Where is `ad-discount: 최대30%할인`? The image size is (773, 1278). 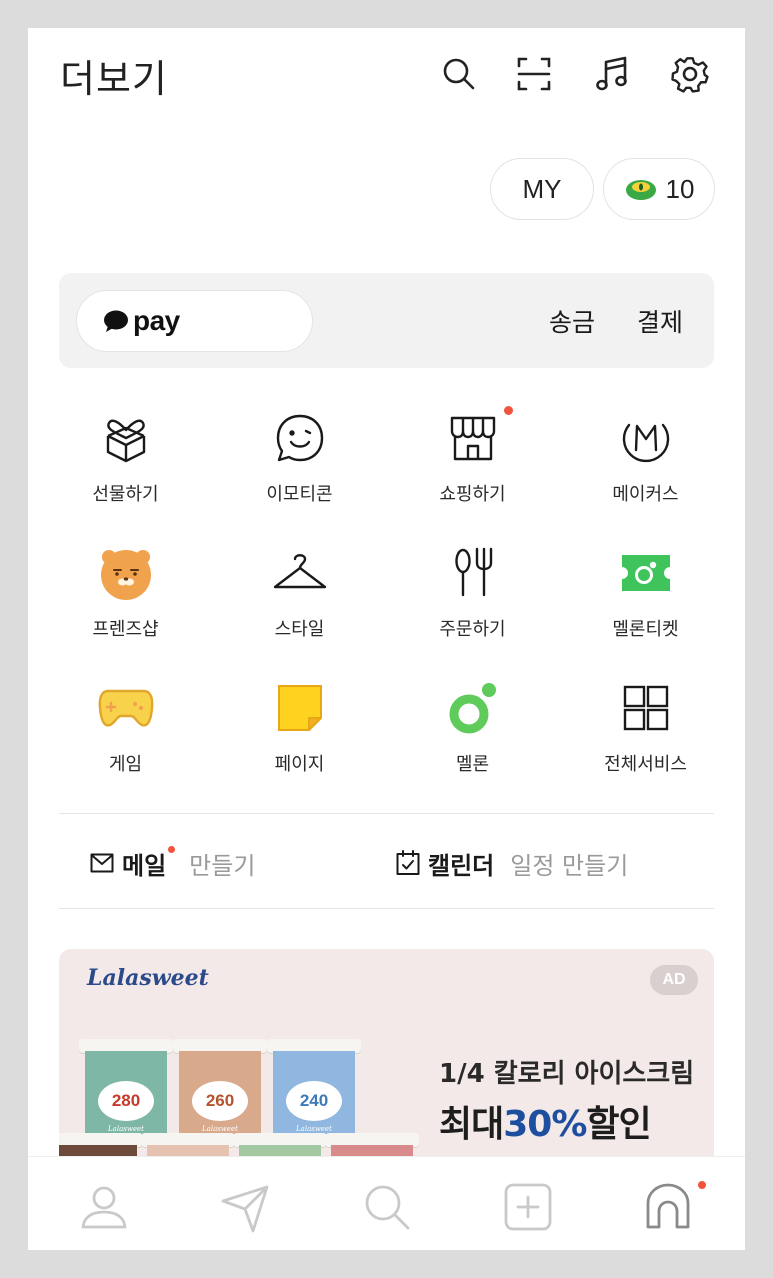 ad-discount: 최대30%할인 is located at coordinates (545, 1124).